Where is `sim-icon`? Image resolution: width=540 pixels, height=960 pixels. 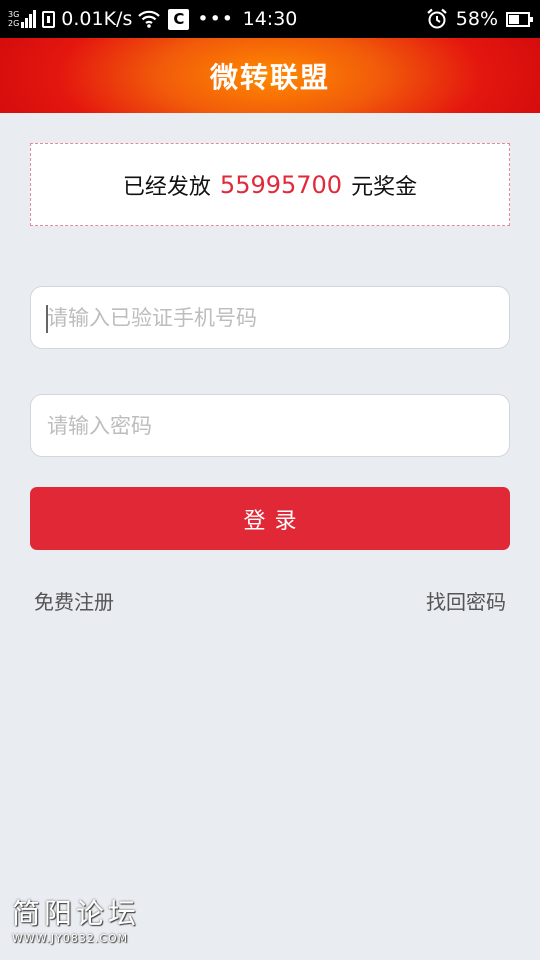 sim-icon is located at coordinates (49, 19).